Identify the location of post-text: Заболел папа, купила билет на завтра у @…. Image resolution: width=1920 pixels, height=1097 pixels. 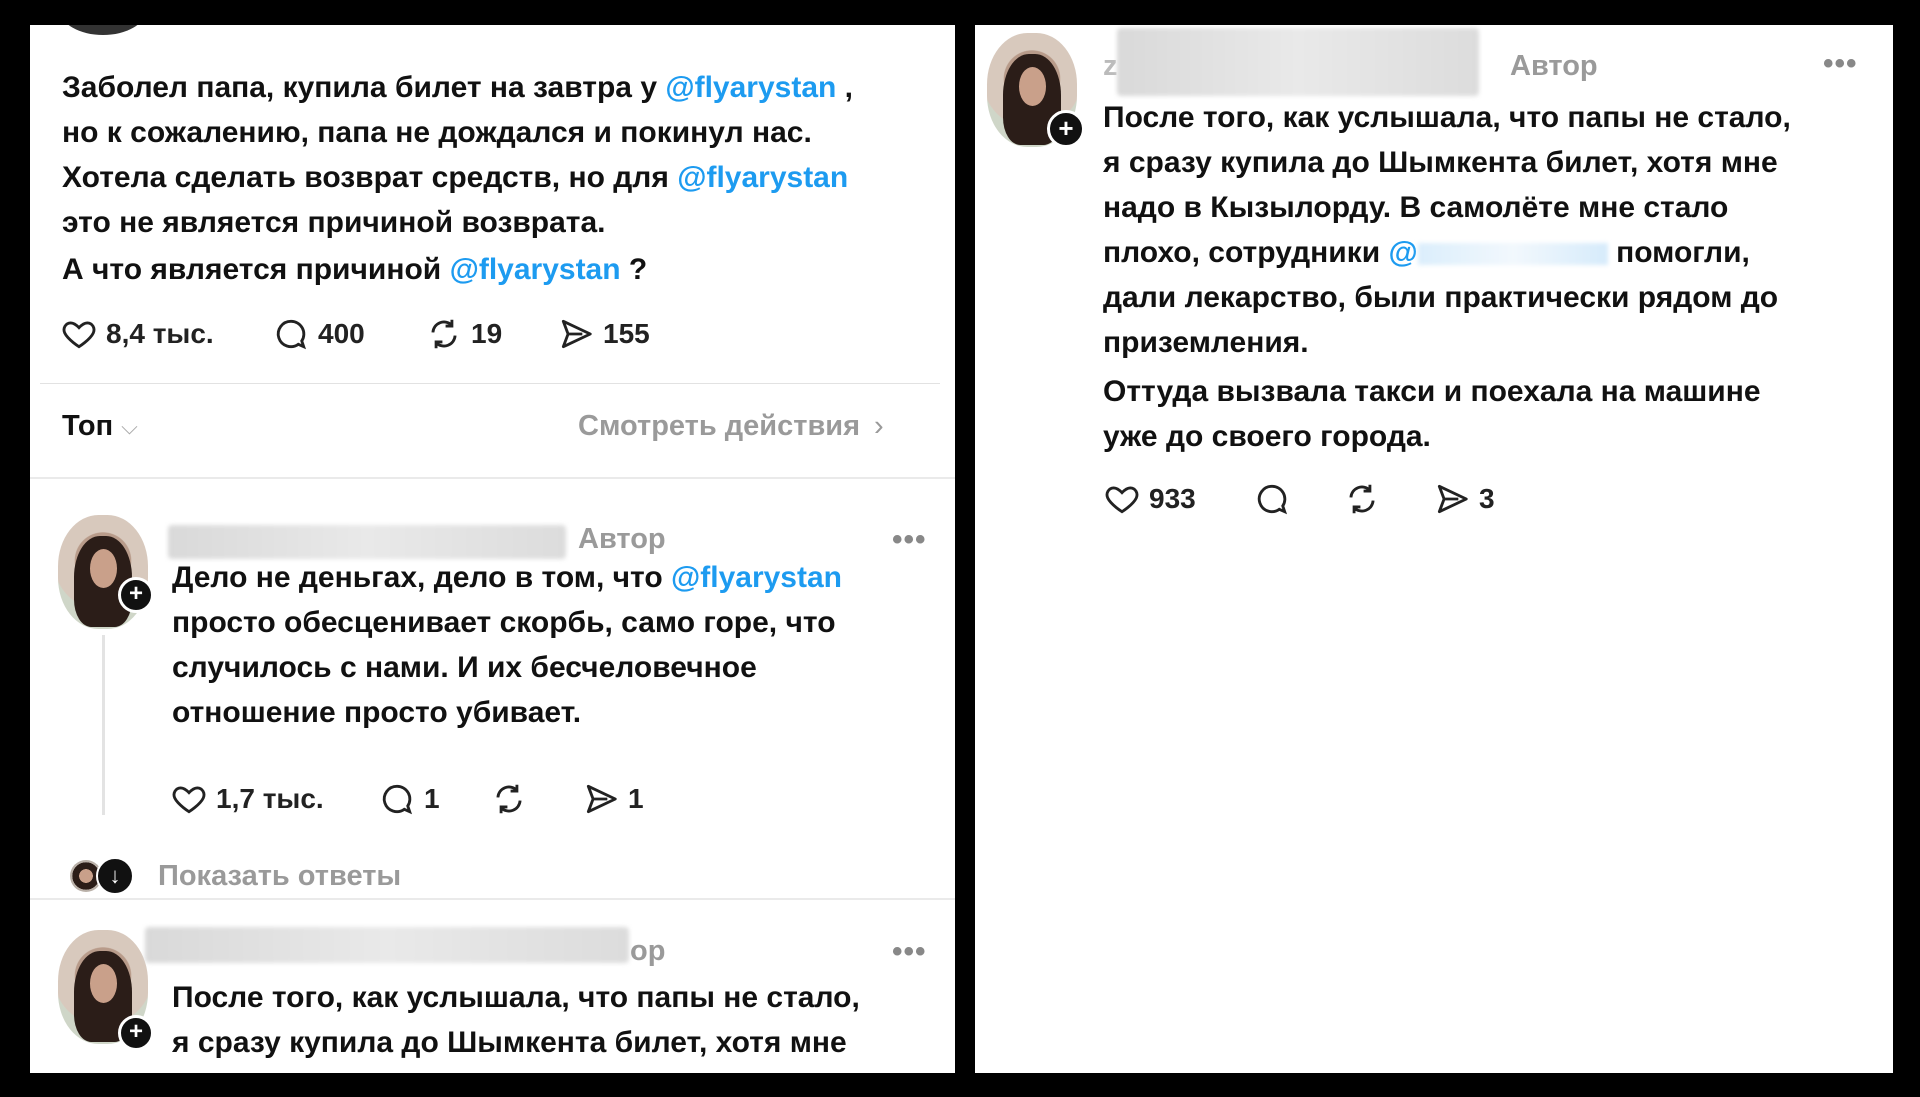
(502, 178).